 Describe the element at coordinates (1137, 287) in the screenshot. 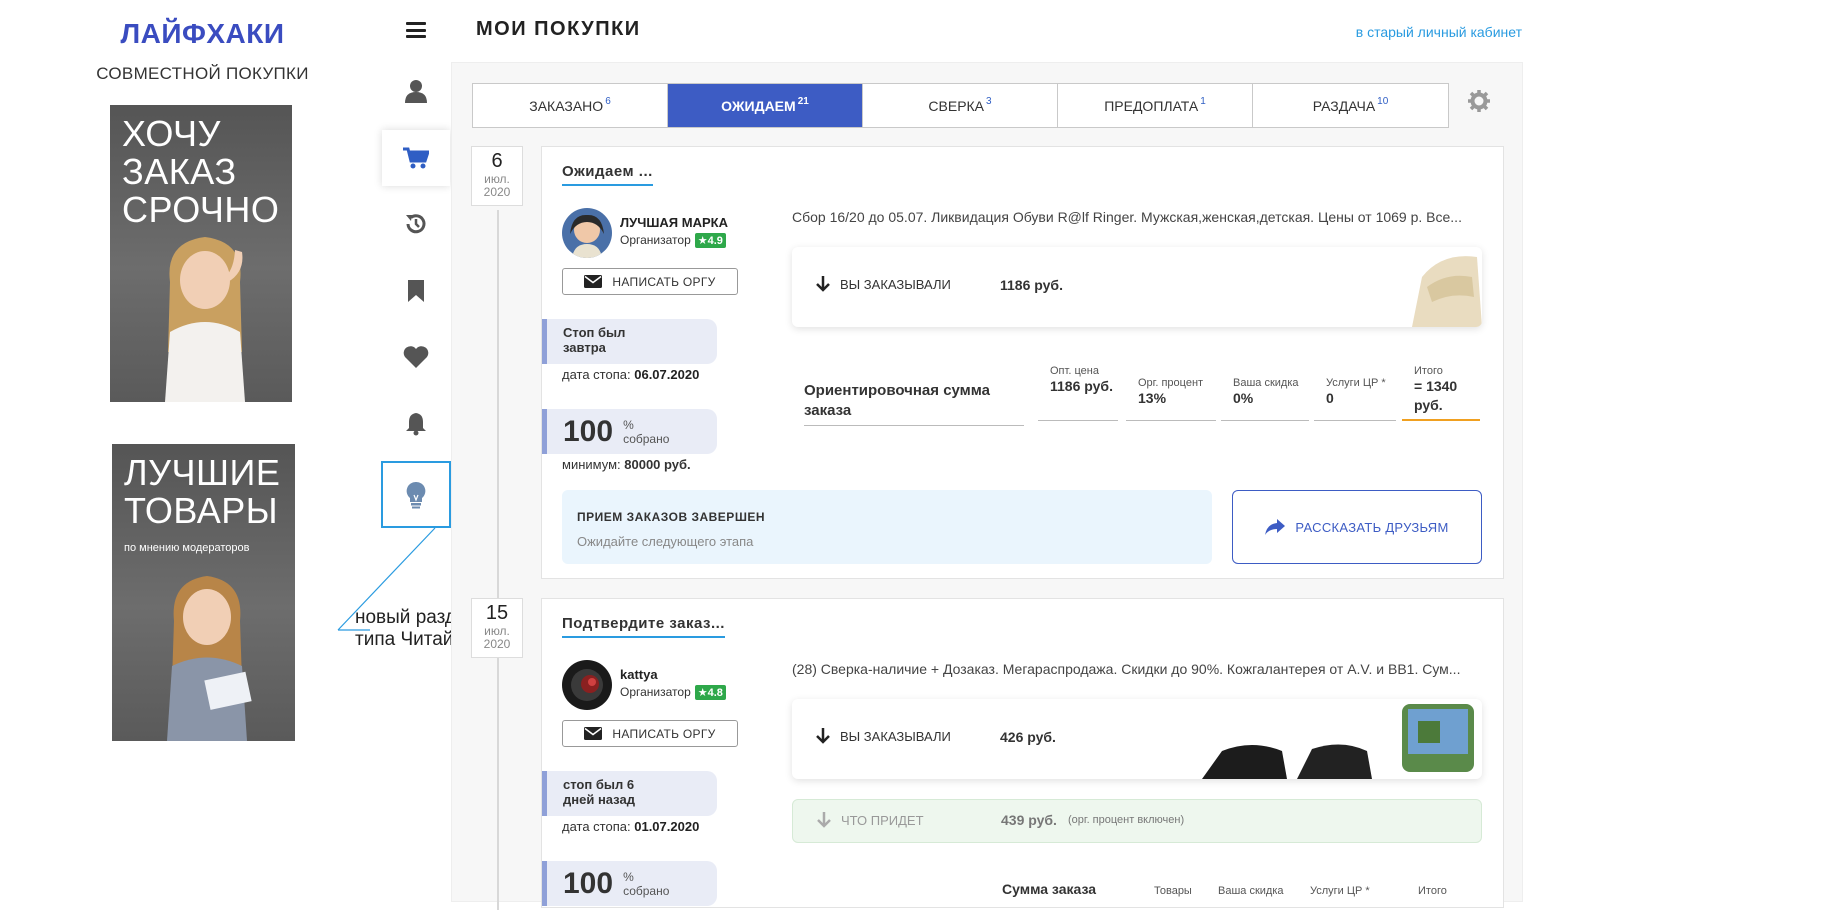

I see `ordered-panel: ВЫ ЗАКАЗЫВАЛИ 1186 руб.` at that location.